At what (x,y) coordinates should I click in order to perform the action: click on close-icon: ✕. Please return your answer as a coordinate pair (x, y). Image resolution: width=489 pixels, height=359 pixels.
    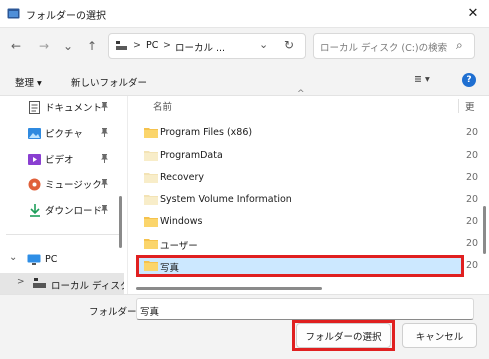
    Looking at the image, I should click on (473, 13).